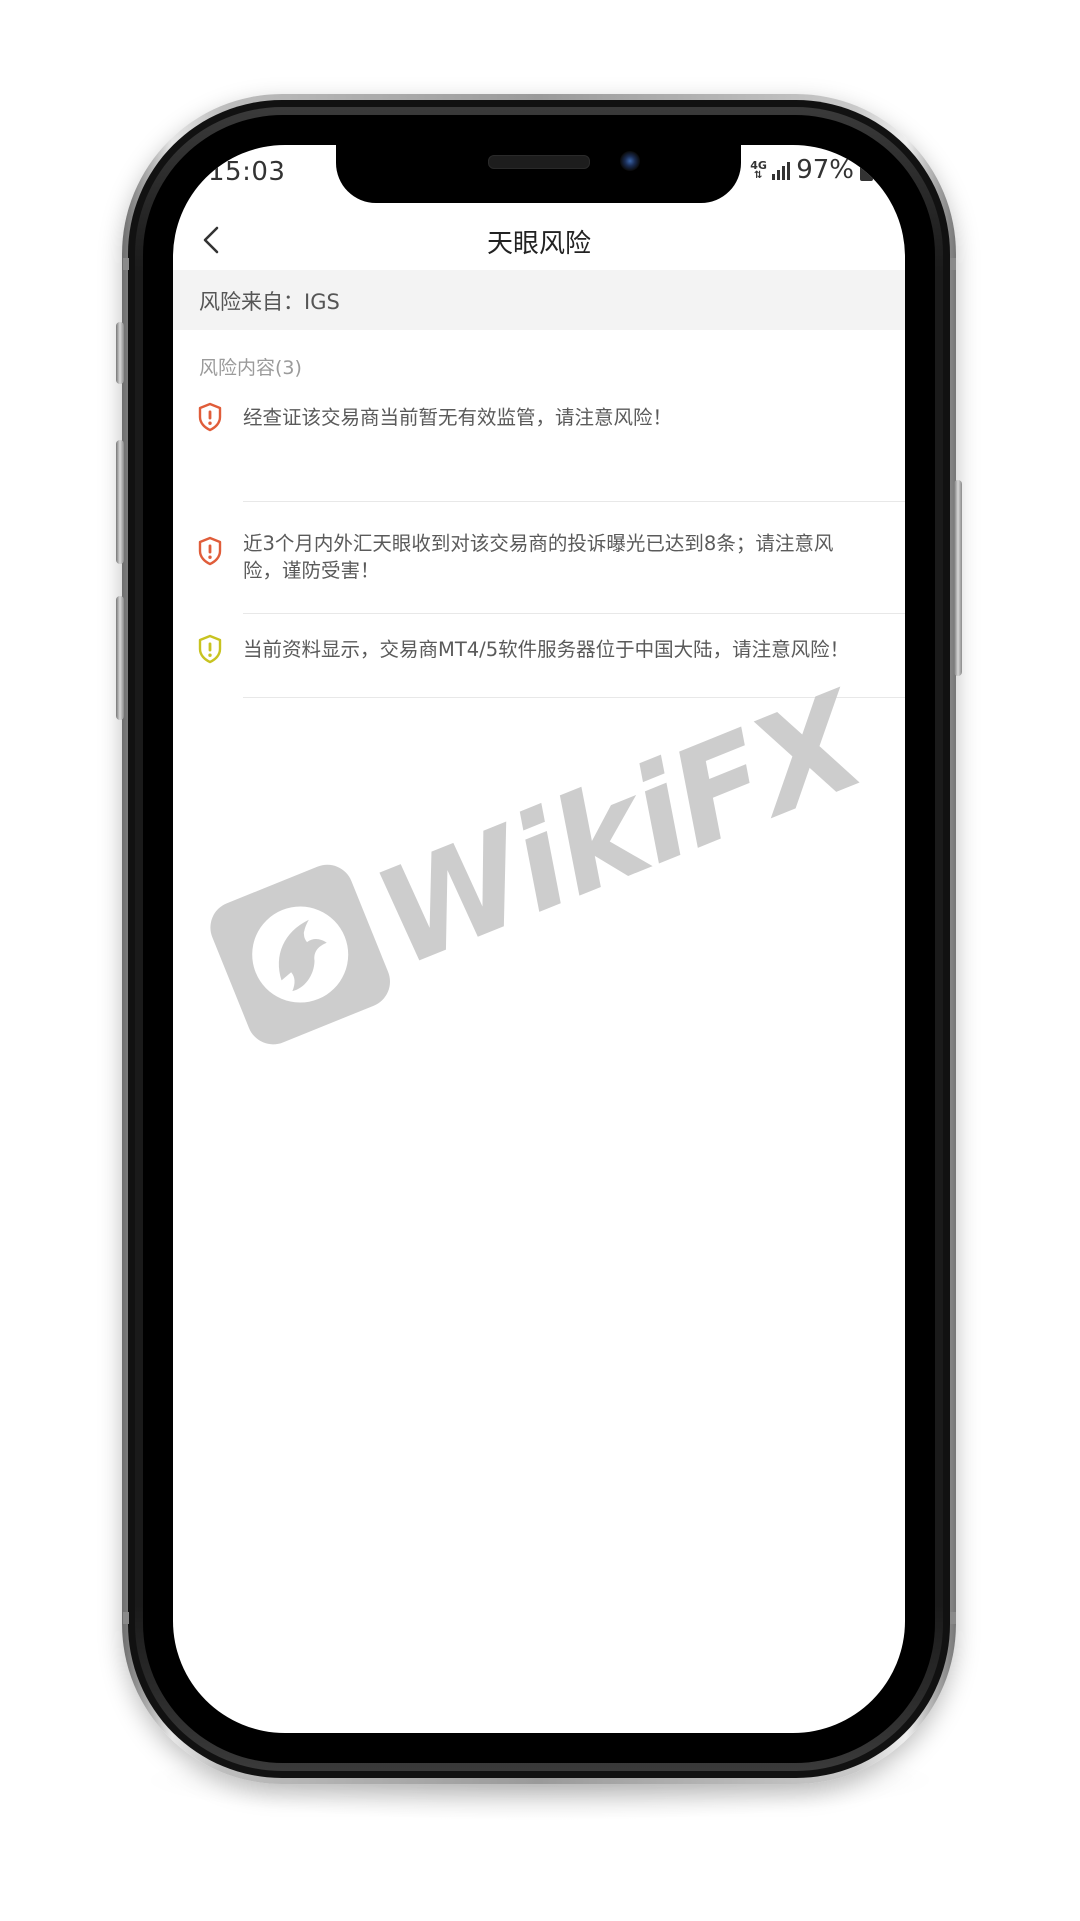  Describe the element at coordinates (120, 353) in the screenshot. I see `mute-switch` at that location.